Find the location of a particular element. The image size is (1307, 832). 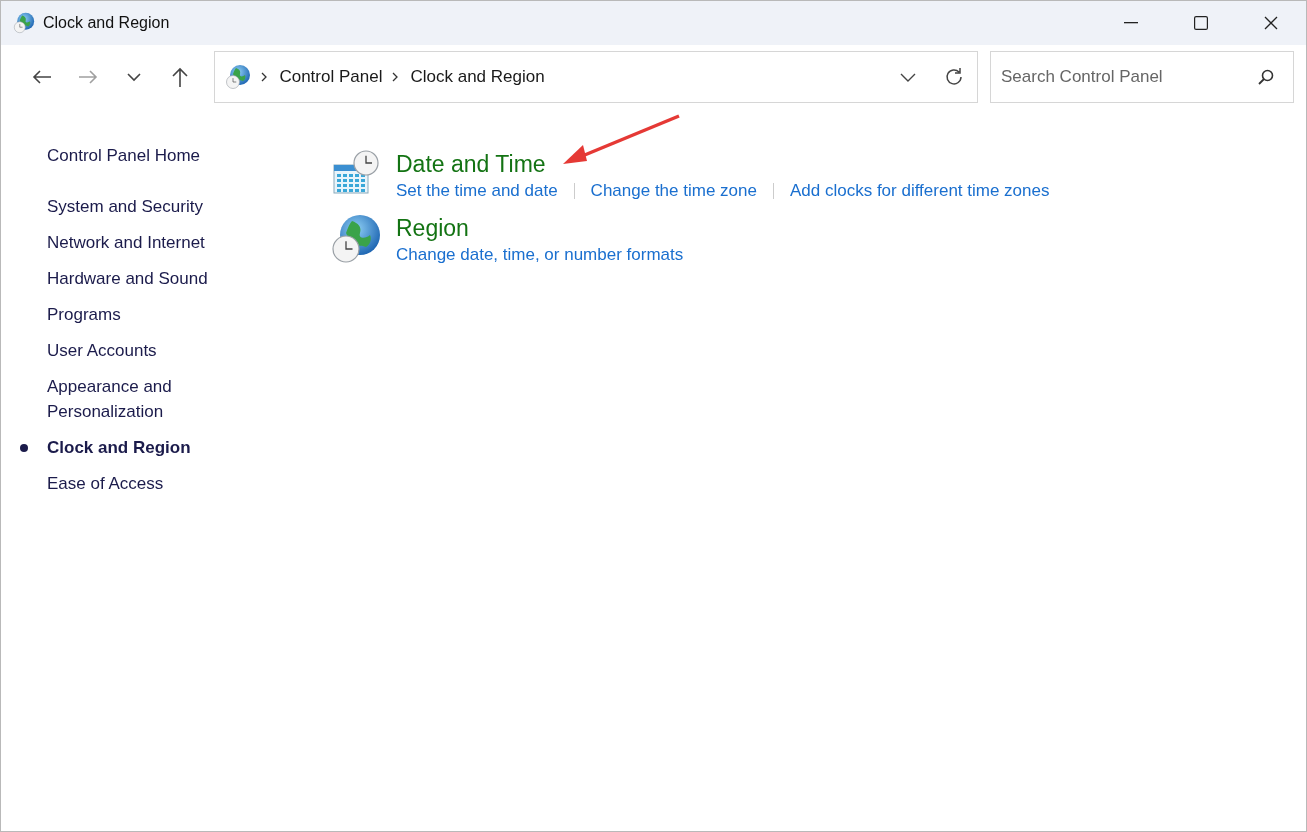

forward-arrow-icon is located at coordinates (87, 77).